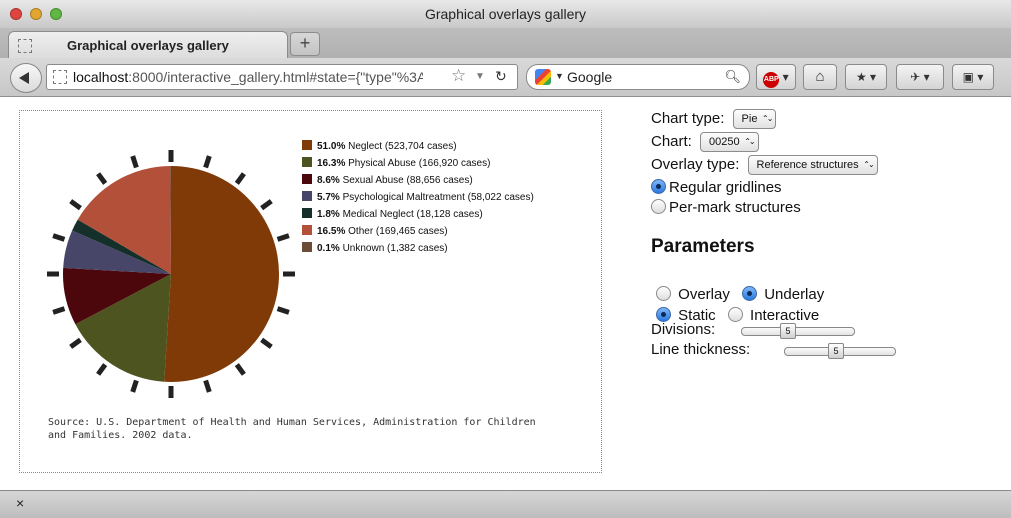  I want to click on radio-overlay-label: Overlay, so click(704, 294).